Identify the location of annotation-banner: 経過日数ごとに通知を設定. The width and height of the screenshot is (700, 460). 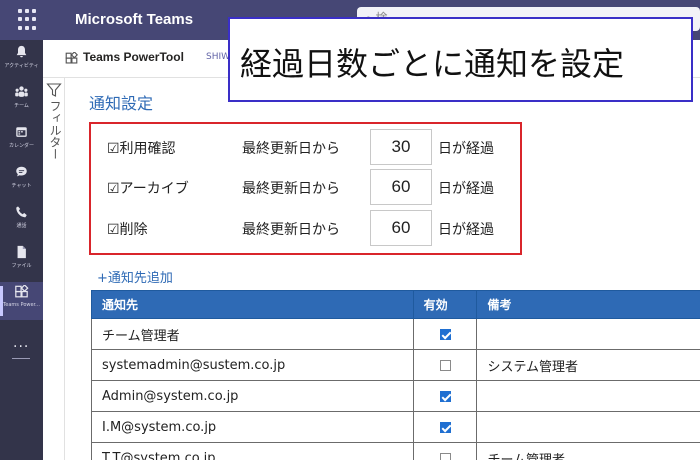
(460, 59).